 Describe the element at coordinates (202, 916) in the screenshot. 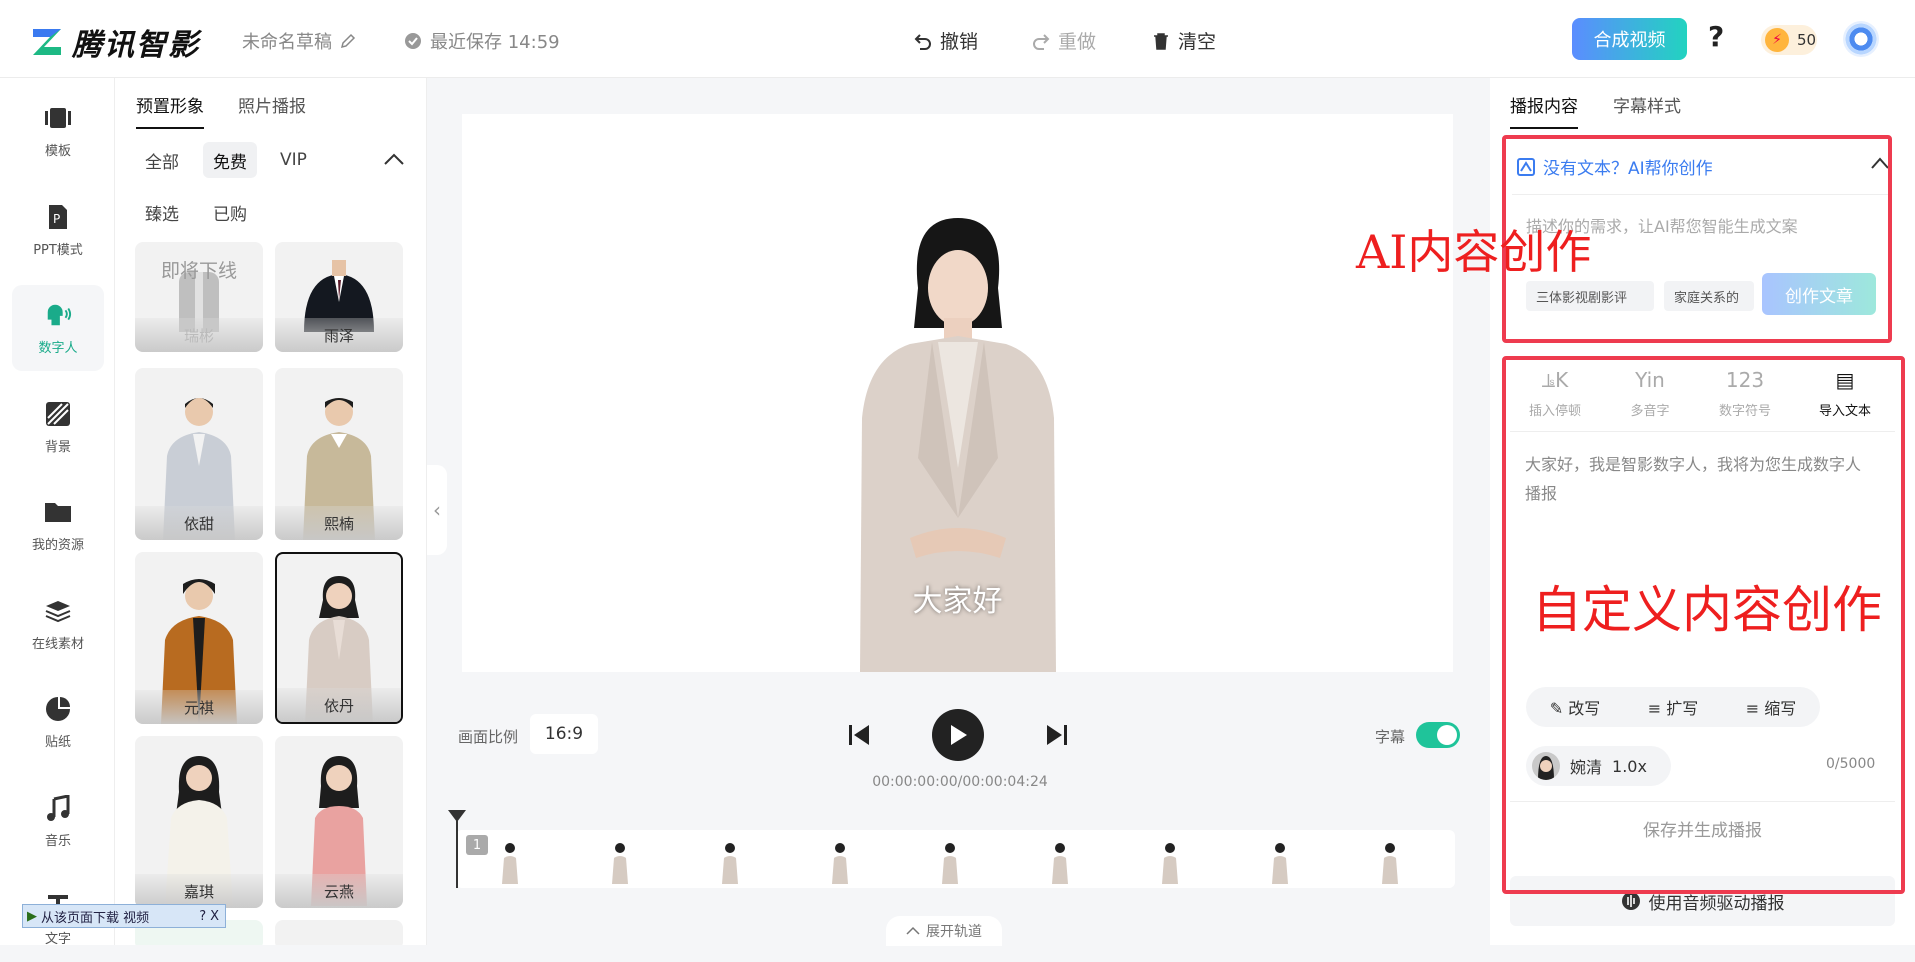

I see `download-help-icon: ?` at that location.